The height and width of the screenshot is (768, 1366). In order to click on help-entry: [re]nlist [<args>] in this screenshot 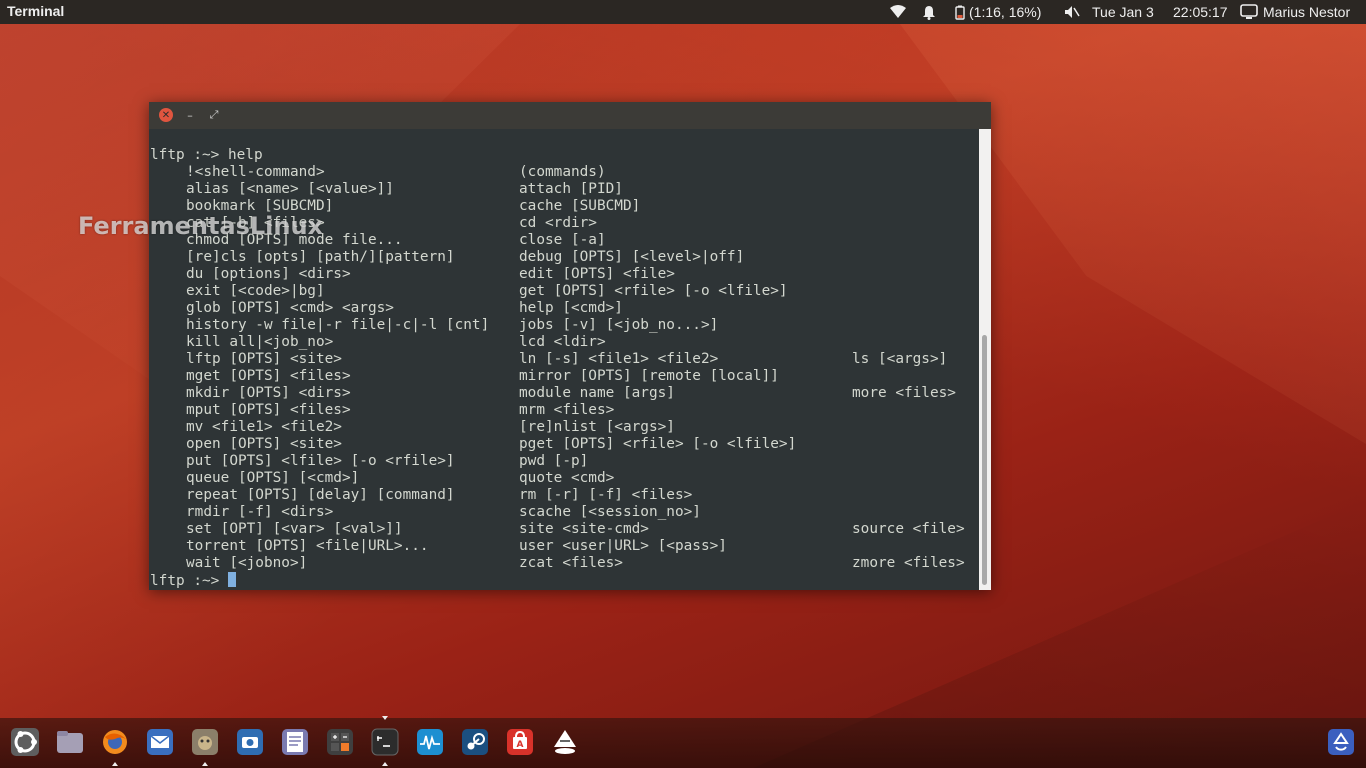, I will do `click(597, 427)`.